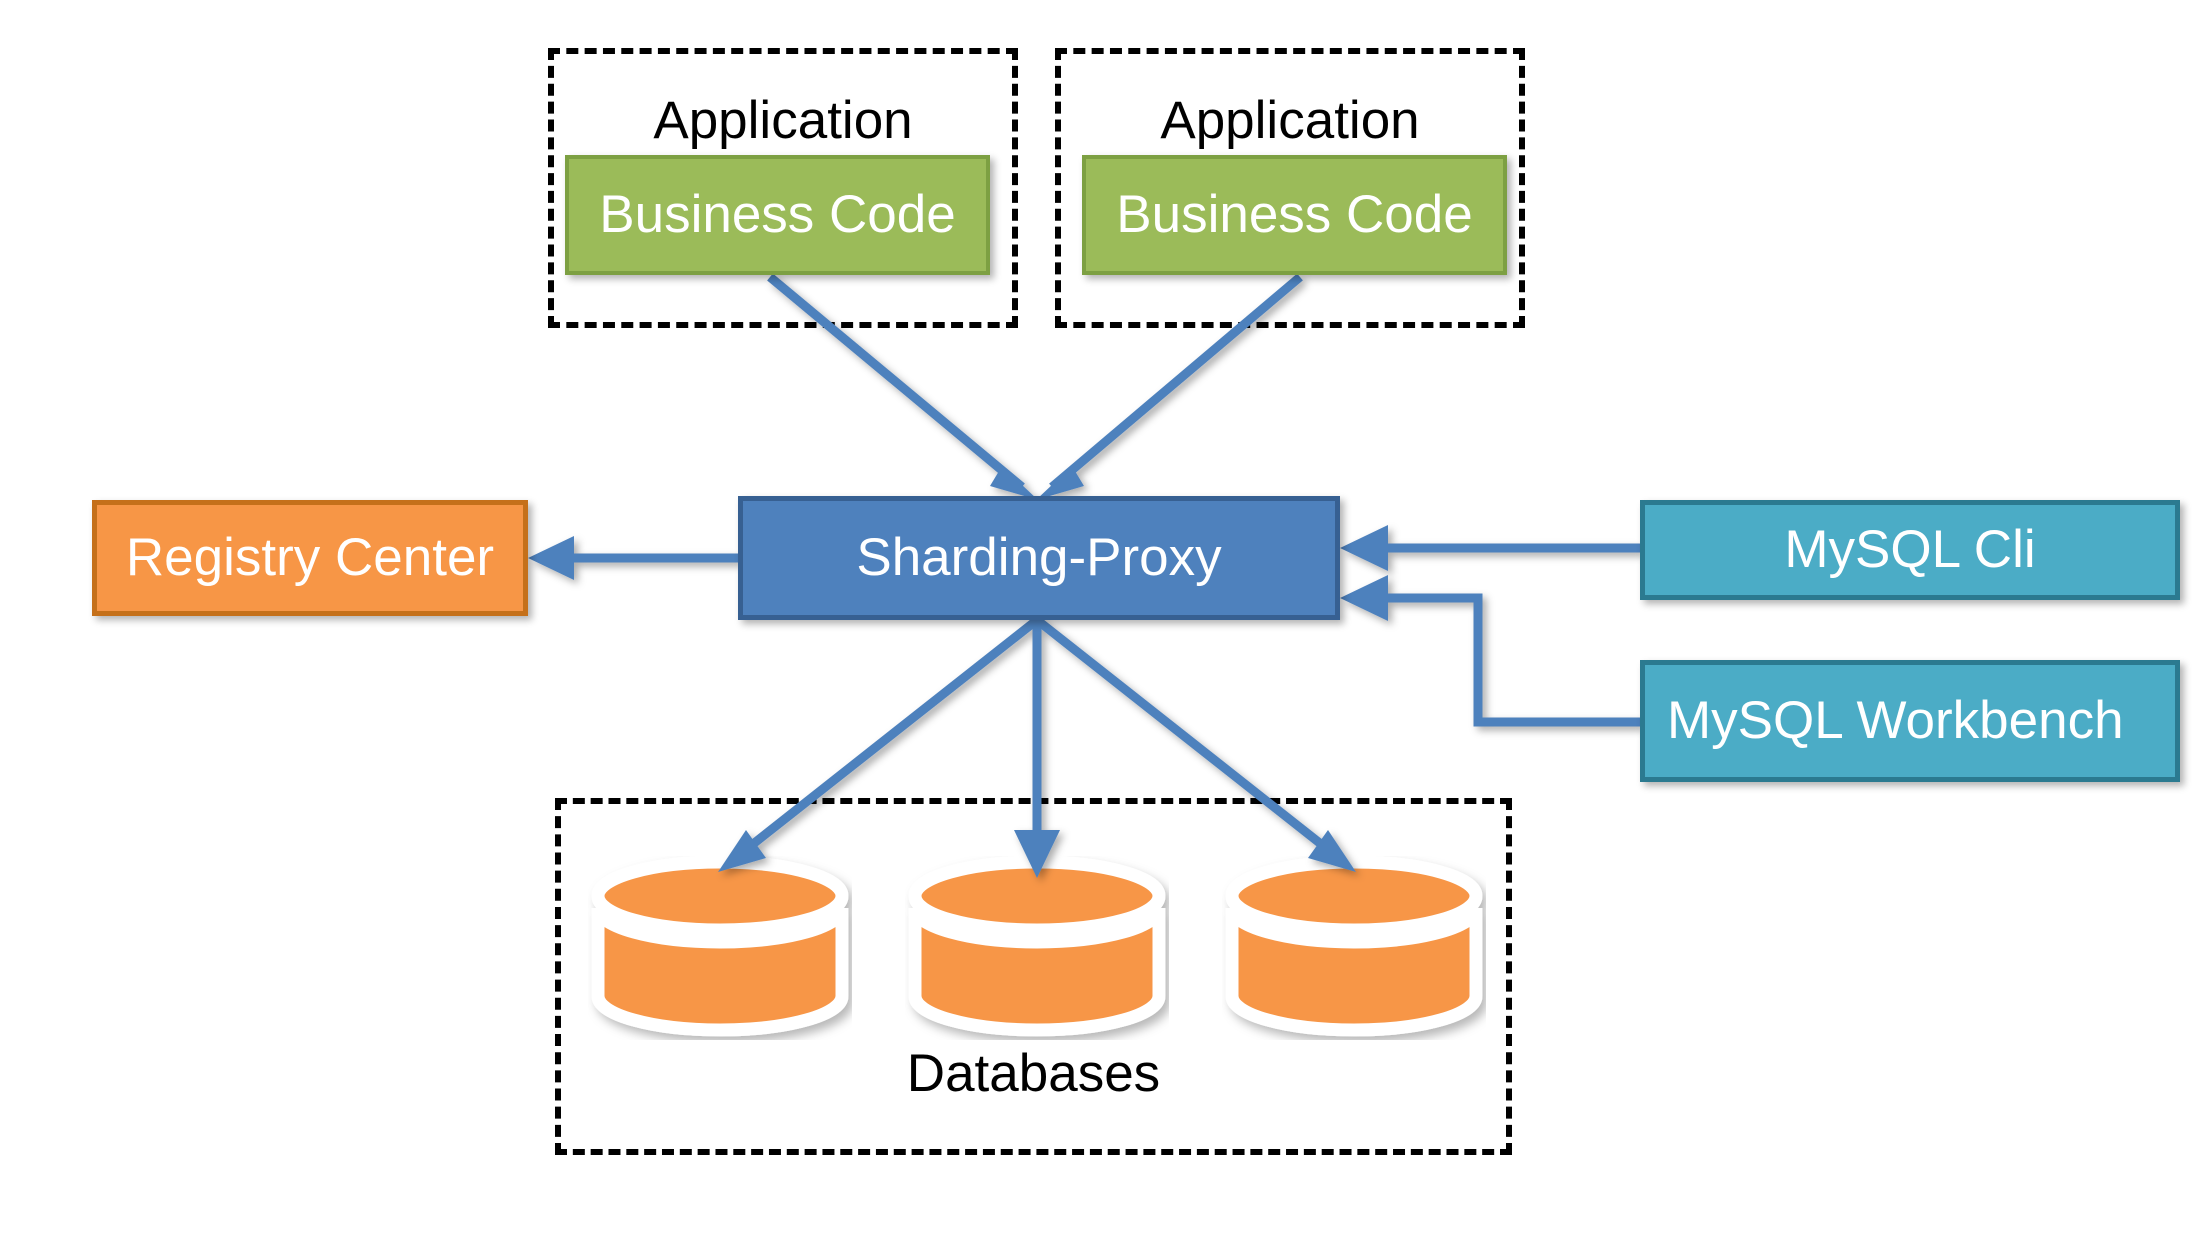 This screenshot has height=1242, width=2206. Describe the element at coordinates (1895, 720) in the screenshot. I see `mysql-workbench-label: MySQL Workbench` at that location.